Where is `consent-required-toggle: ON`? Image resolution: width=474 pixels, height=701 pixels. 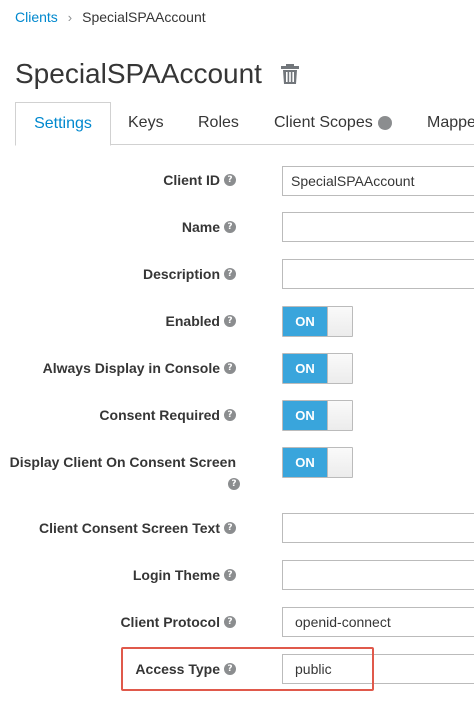 consent-required-toggle: ON is located at coordinates (317, 415).